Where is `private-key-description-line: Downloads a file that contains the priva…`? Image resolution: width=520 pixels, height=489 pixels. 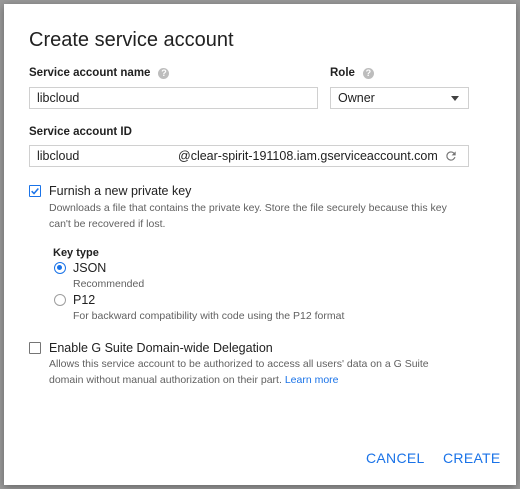 private-key-description-line: Downloads a file that contains the priva… is located at coordinates (248, 208).